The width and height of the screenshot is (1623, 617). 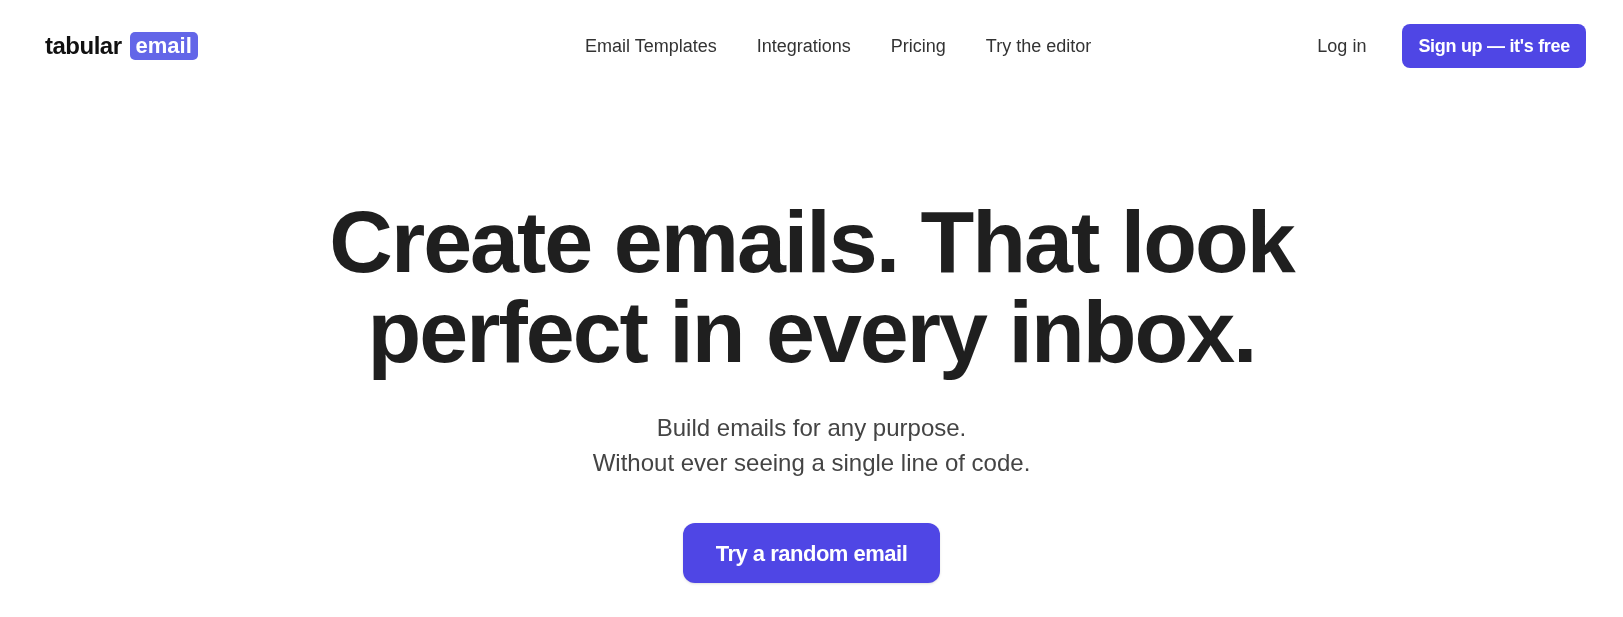 I want to click on nav-link: Integrations, so click(x=803, y=46).